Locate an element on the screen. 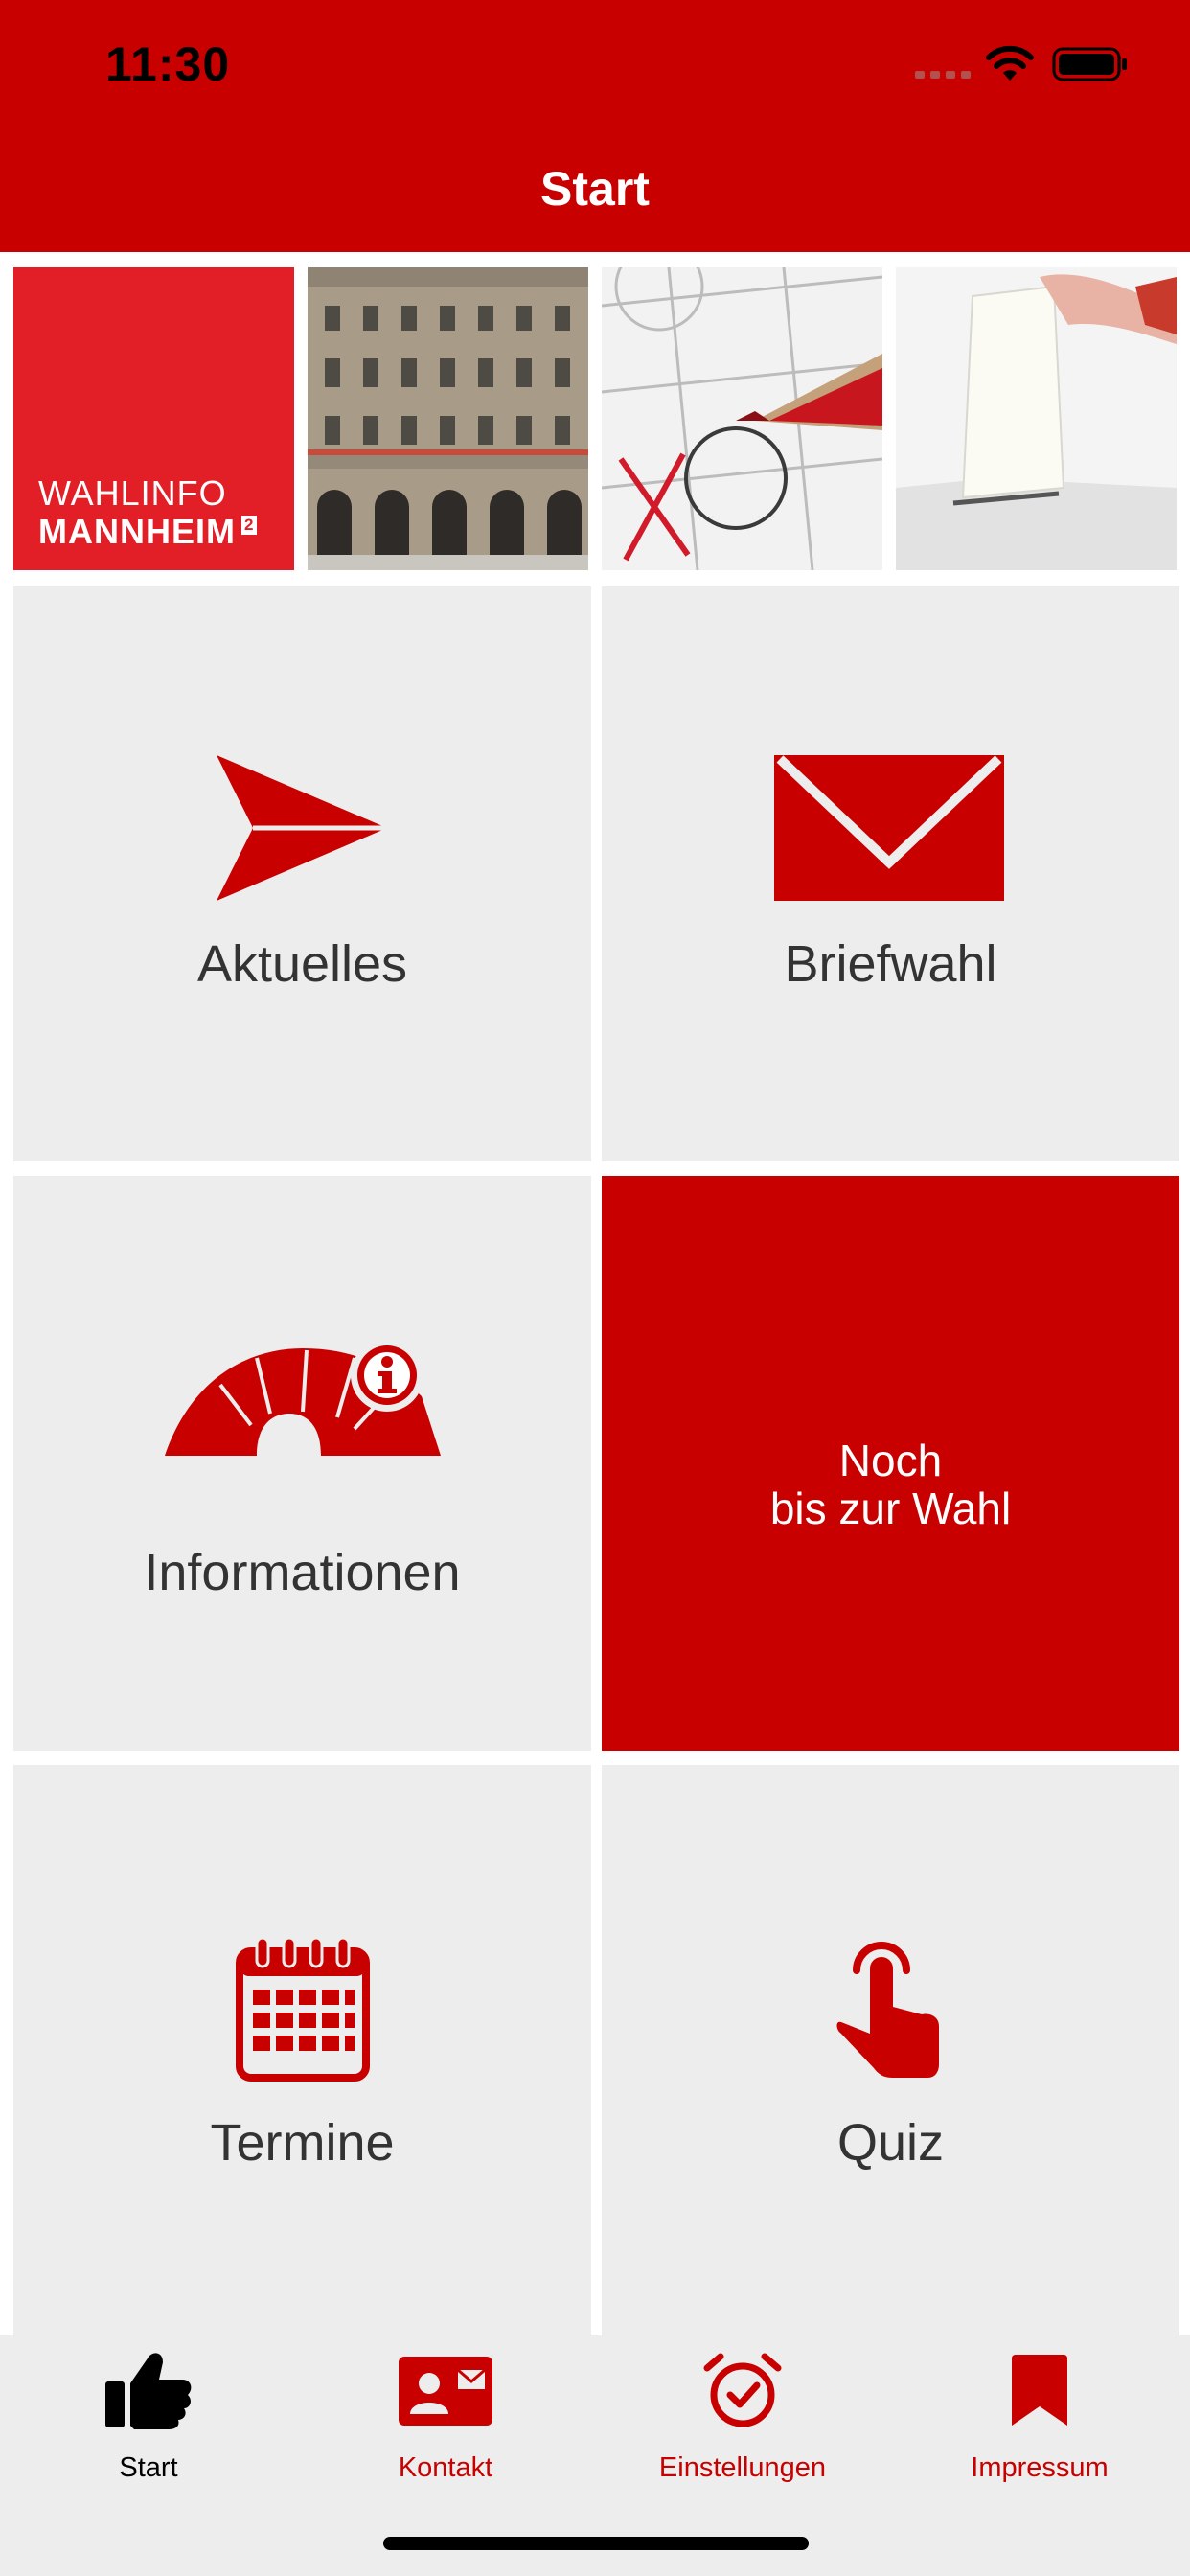  city-hall-photo is located at coordinates (448, 418).